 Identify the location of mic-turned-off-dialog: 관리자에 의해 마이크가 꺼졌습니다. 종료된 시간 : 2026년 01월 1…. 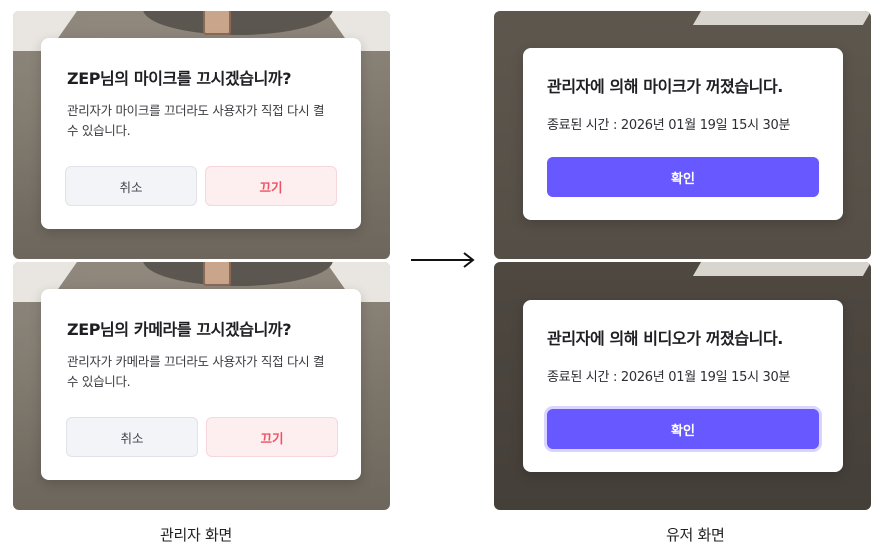
(683, 134).